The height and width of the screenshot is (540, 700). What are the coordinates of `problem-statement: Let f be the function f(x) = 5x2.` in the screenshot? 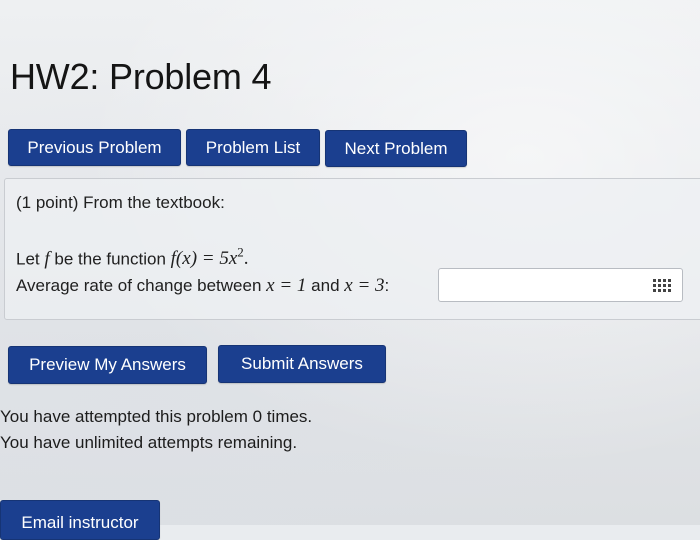 It's located at (132, 257).